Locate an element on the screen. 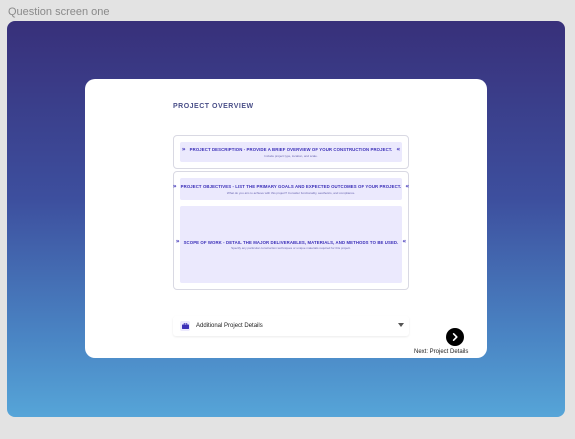 The image size is (575, 439). next-button is located at coordinates (455, 337).